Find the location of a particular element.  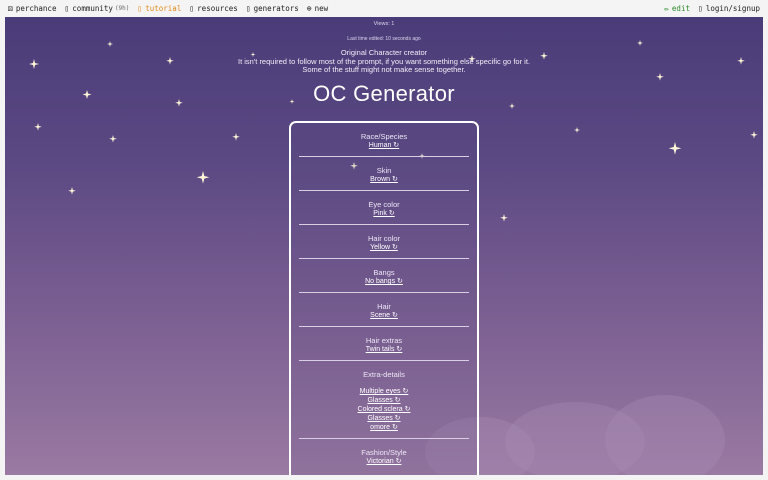

nav-resources: ▯ resources is located at coordinates (213, 8).